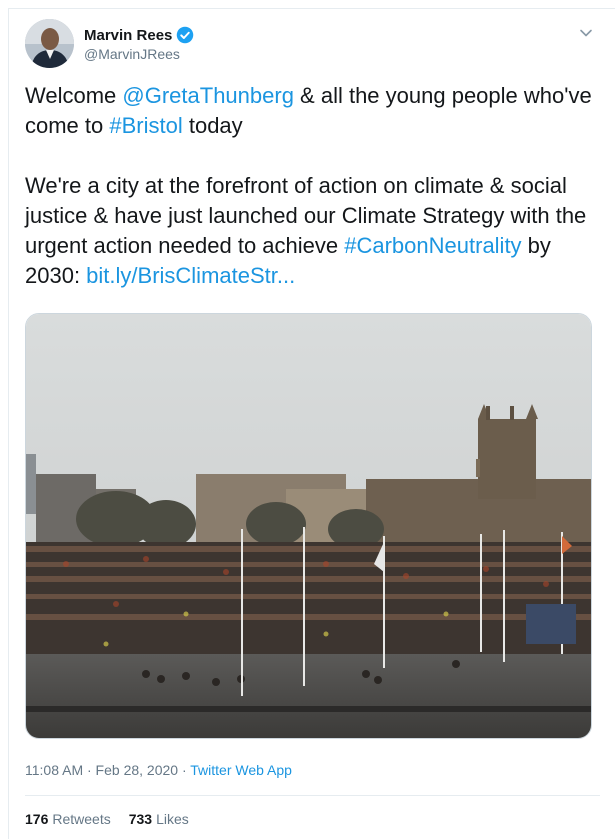  Describe the element at coordinates (172, 819) in the screenshot. I see `likes-label: Likes` at that location.